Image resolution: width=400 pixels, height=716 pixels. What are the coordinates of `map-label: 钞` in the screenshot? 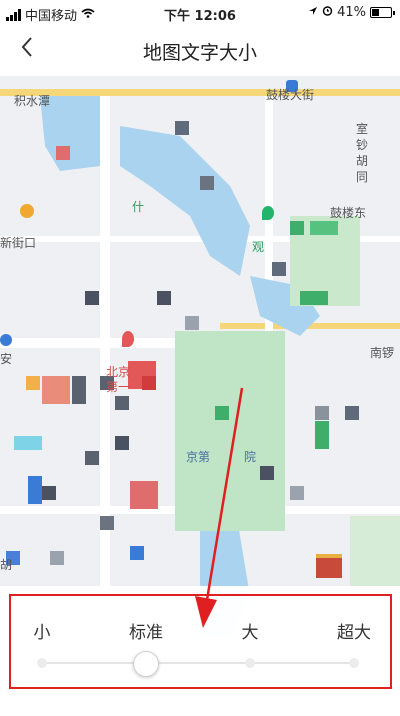 It's located at (362, 145).